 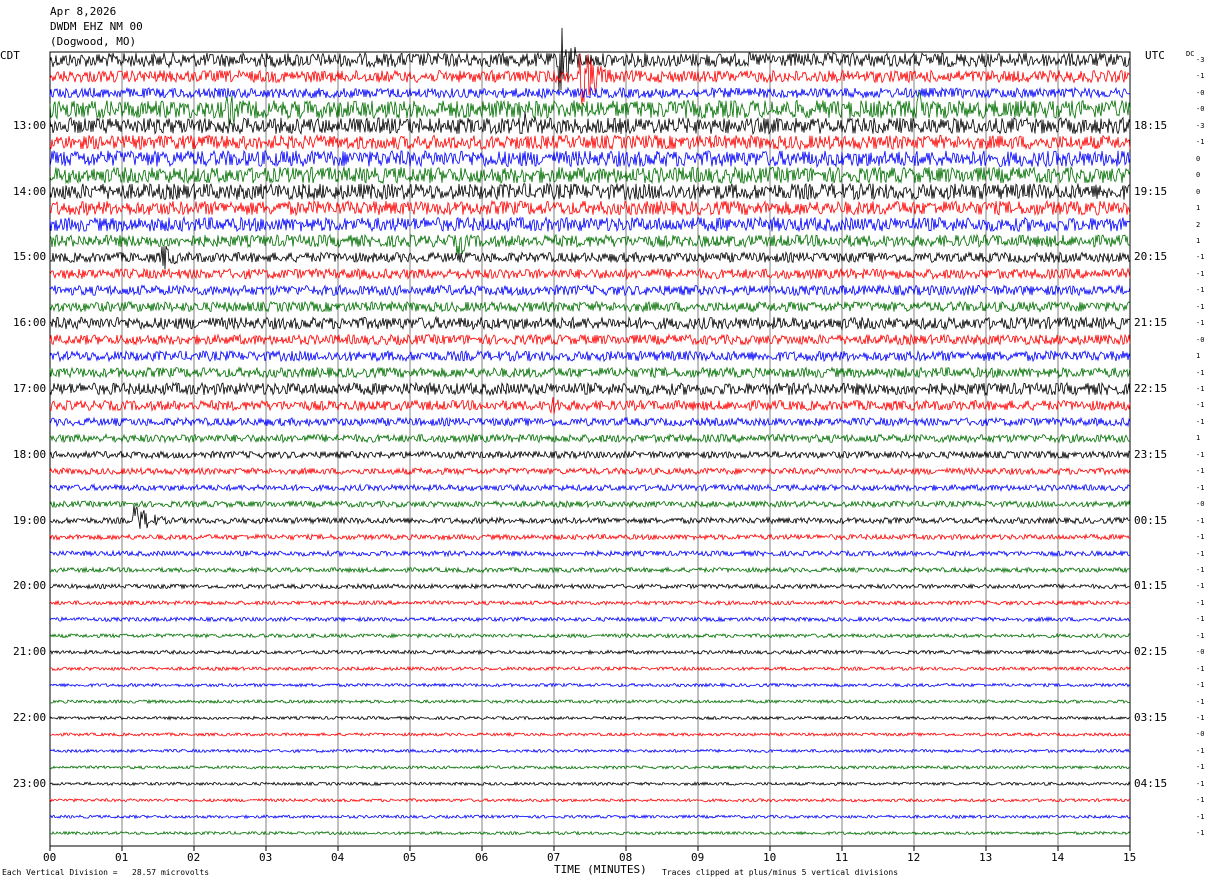 What do you see at coordinates (266, 857) in the screenshot?
I see `x-tick-label: 03` at bounding box center [266, 857].